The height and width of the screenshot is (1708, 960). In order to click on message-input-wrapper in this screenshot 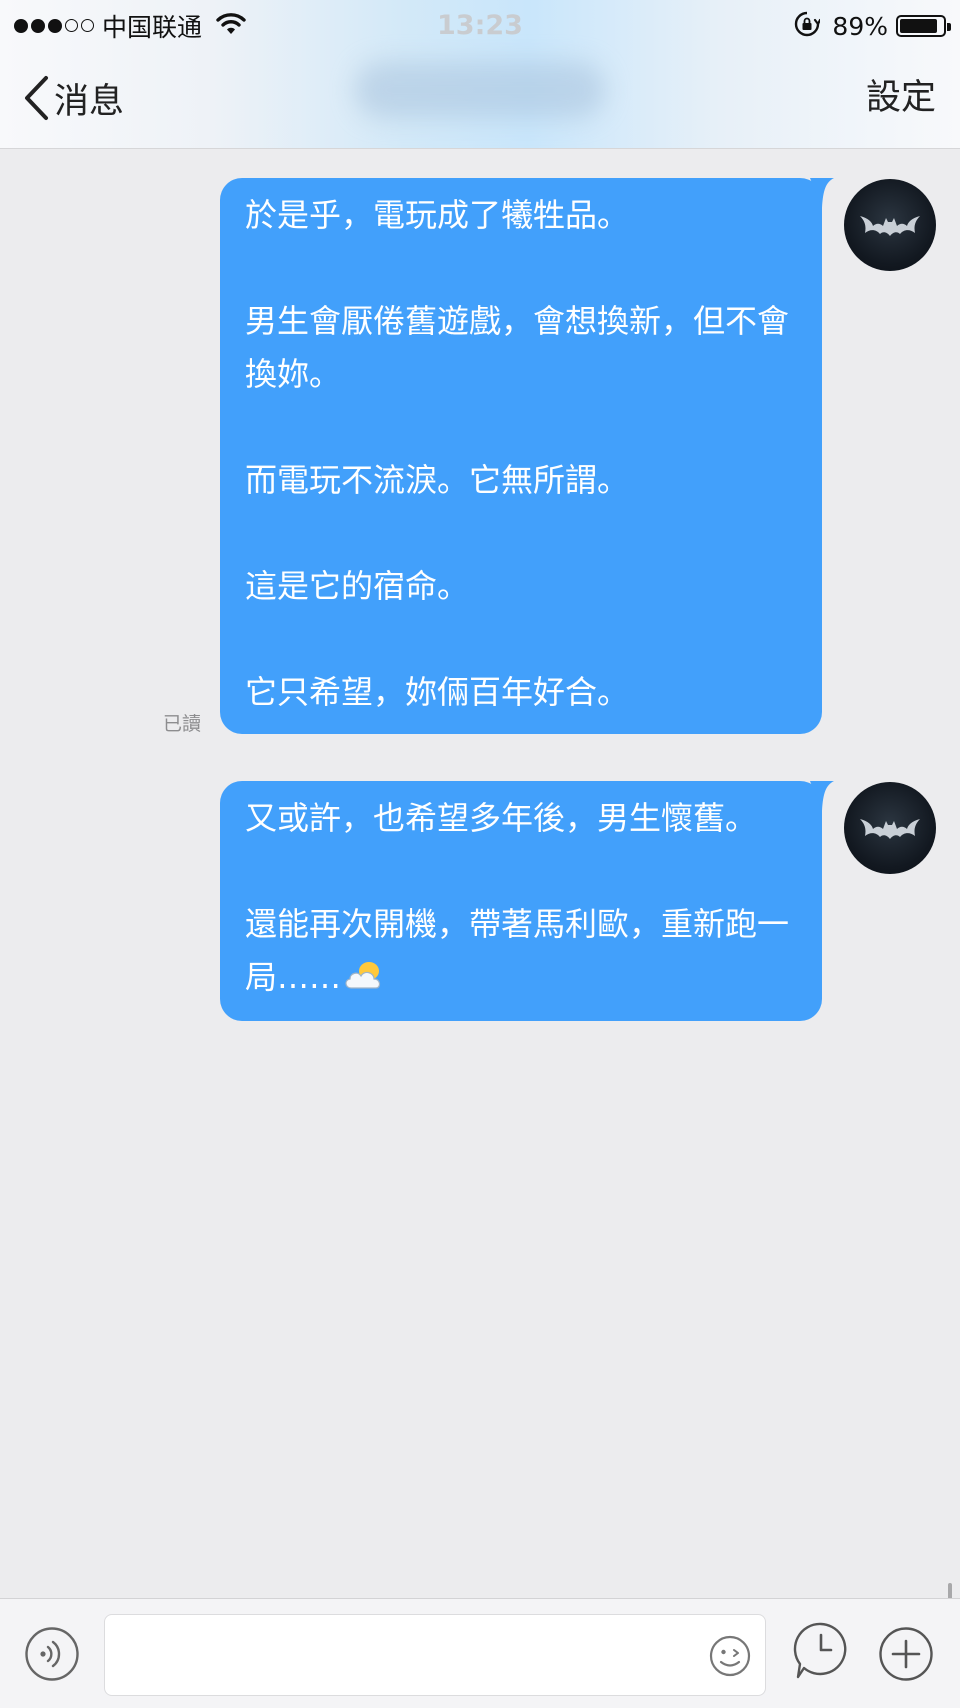, I will do `click(435, 1655)`.